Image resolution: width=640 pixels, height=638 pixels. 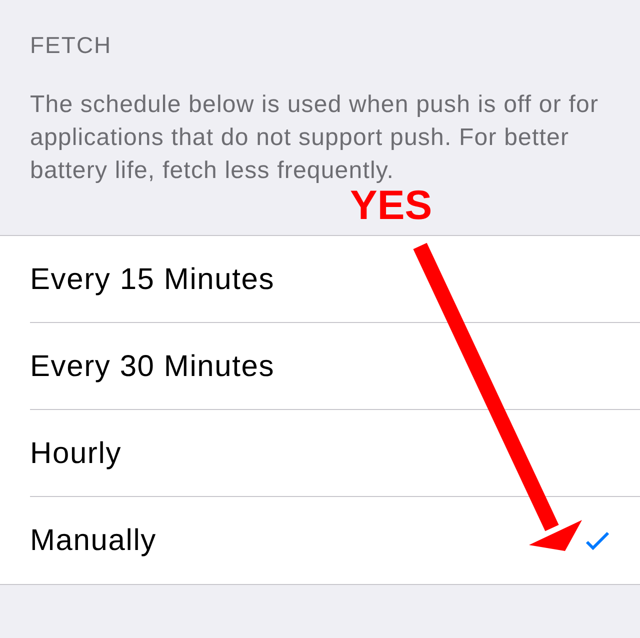 I want to click on option-label: Every 30 Minutes, so click(x=152, y=366).